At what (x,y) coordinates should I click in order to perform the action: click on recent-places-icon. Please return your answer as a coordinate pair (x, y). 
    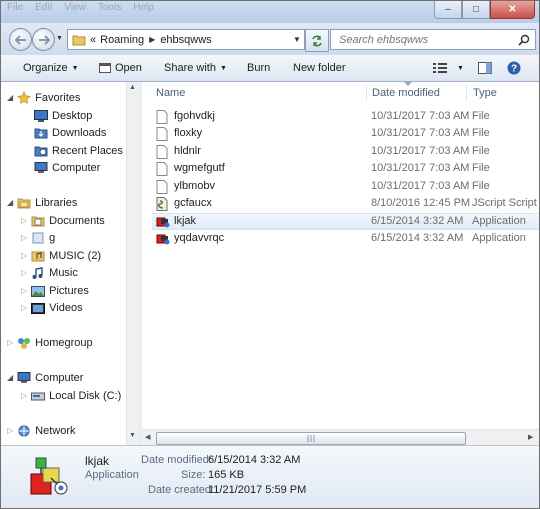
    Looking at the image, I should click on (41, 151).